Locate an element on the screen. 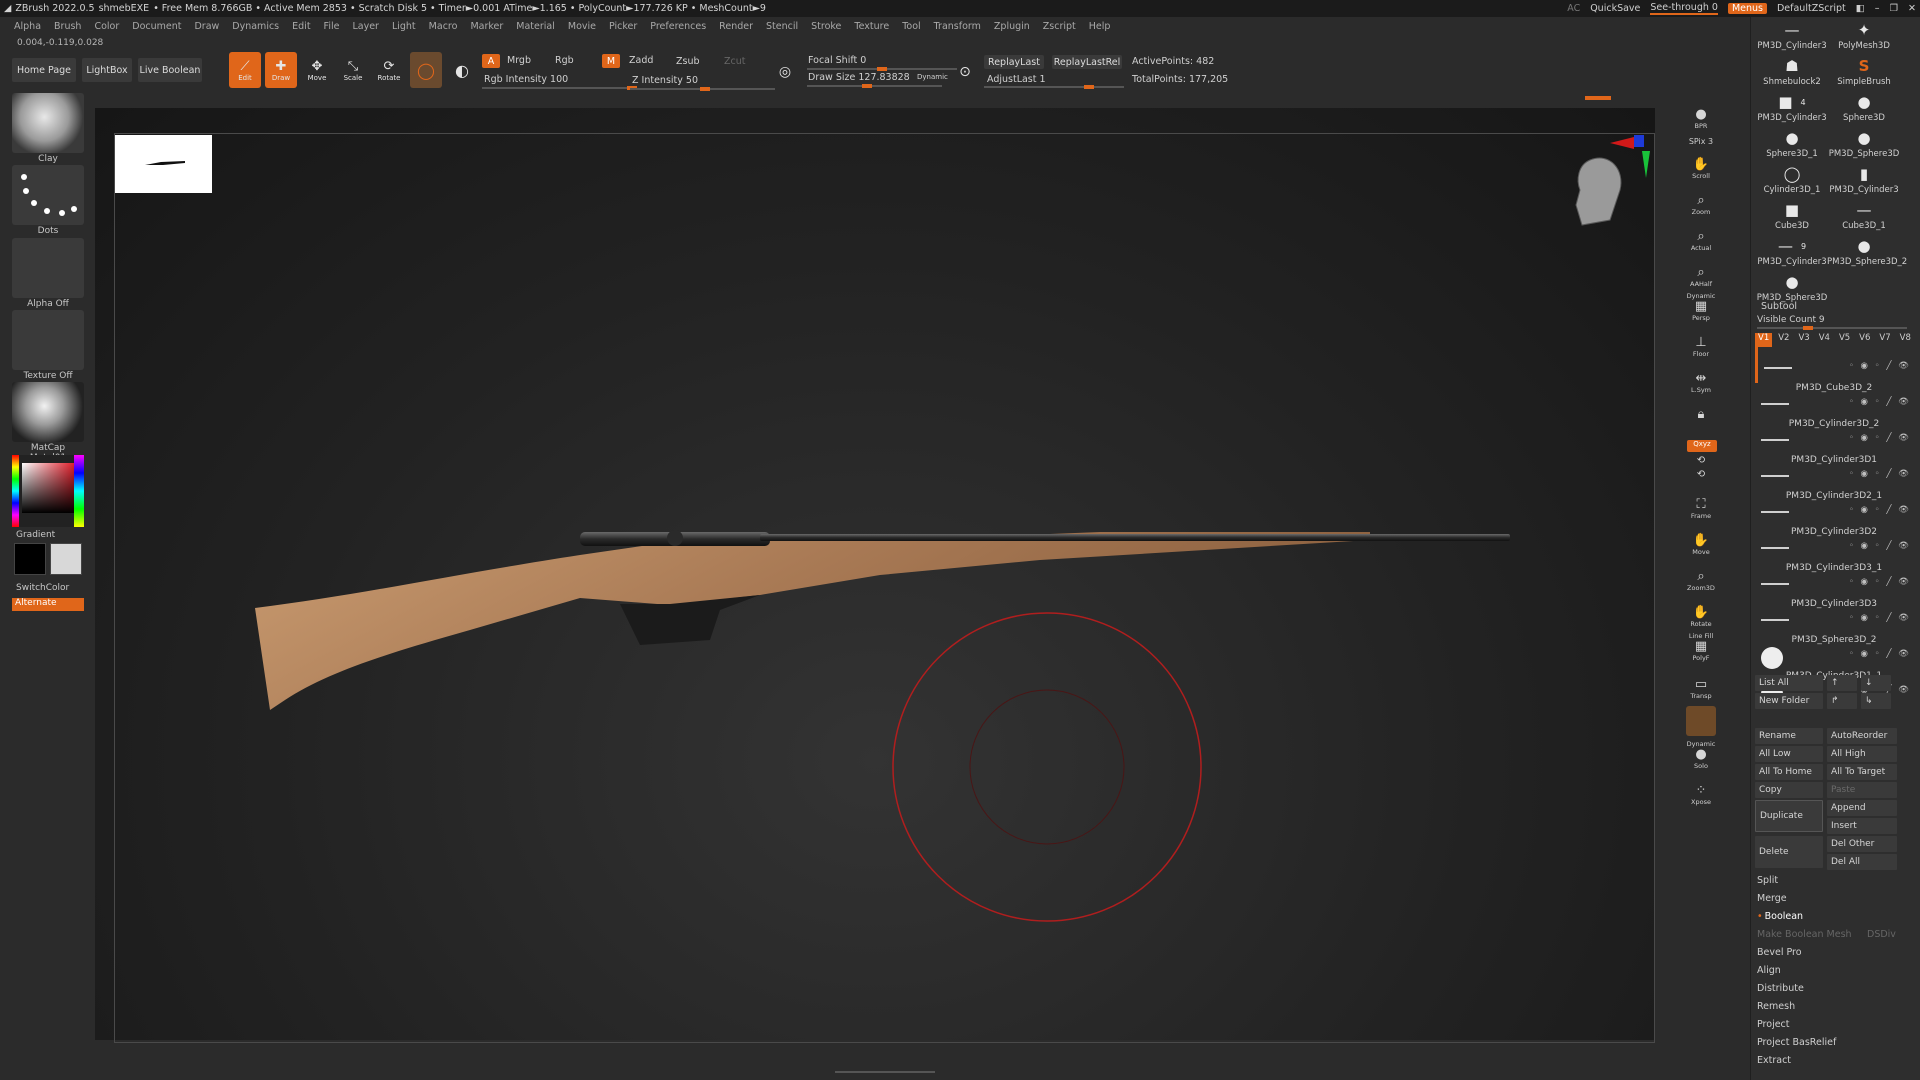 The image size is (1920, 1080). move-down-button: ↓ is located at coordinates (1876, 683).